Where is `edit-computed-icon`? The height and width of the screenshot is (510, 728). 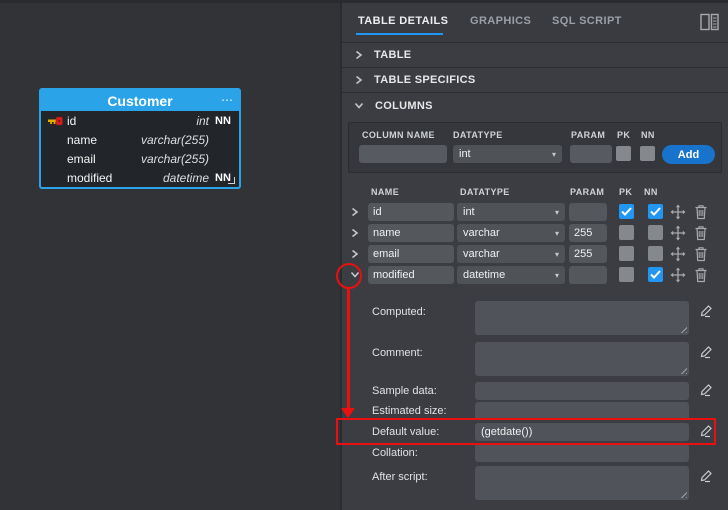
edit-computed-icon is located at coordinates (706, 310).